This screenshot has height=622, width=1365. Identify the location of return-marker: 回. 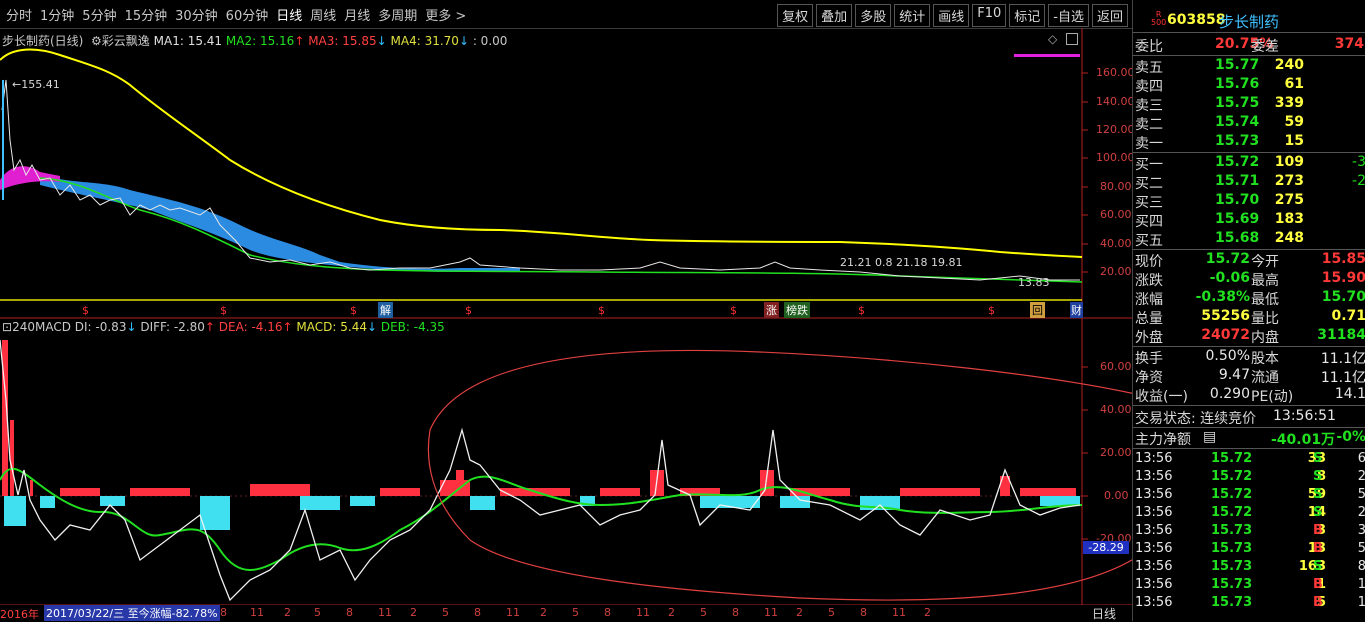
(1037, 310).